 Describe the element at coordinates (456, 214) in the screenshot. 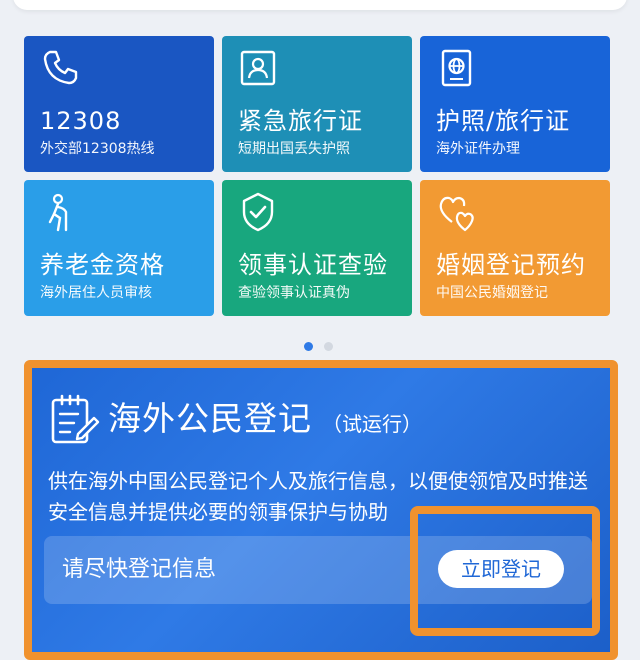

I see `hearts-icon` at that location.